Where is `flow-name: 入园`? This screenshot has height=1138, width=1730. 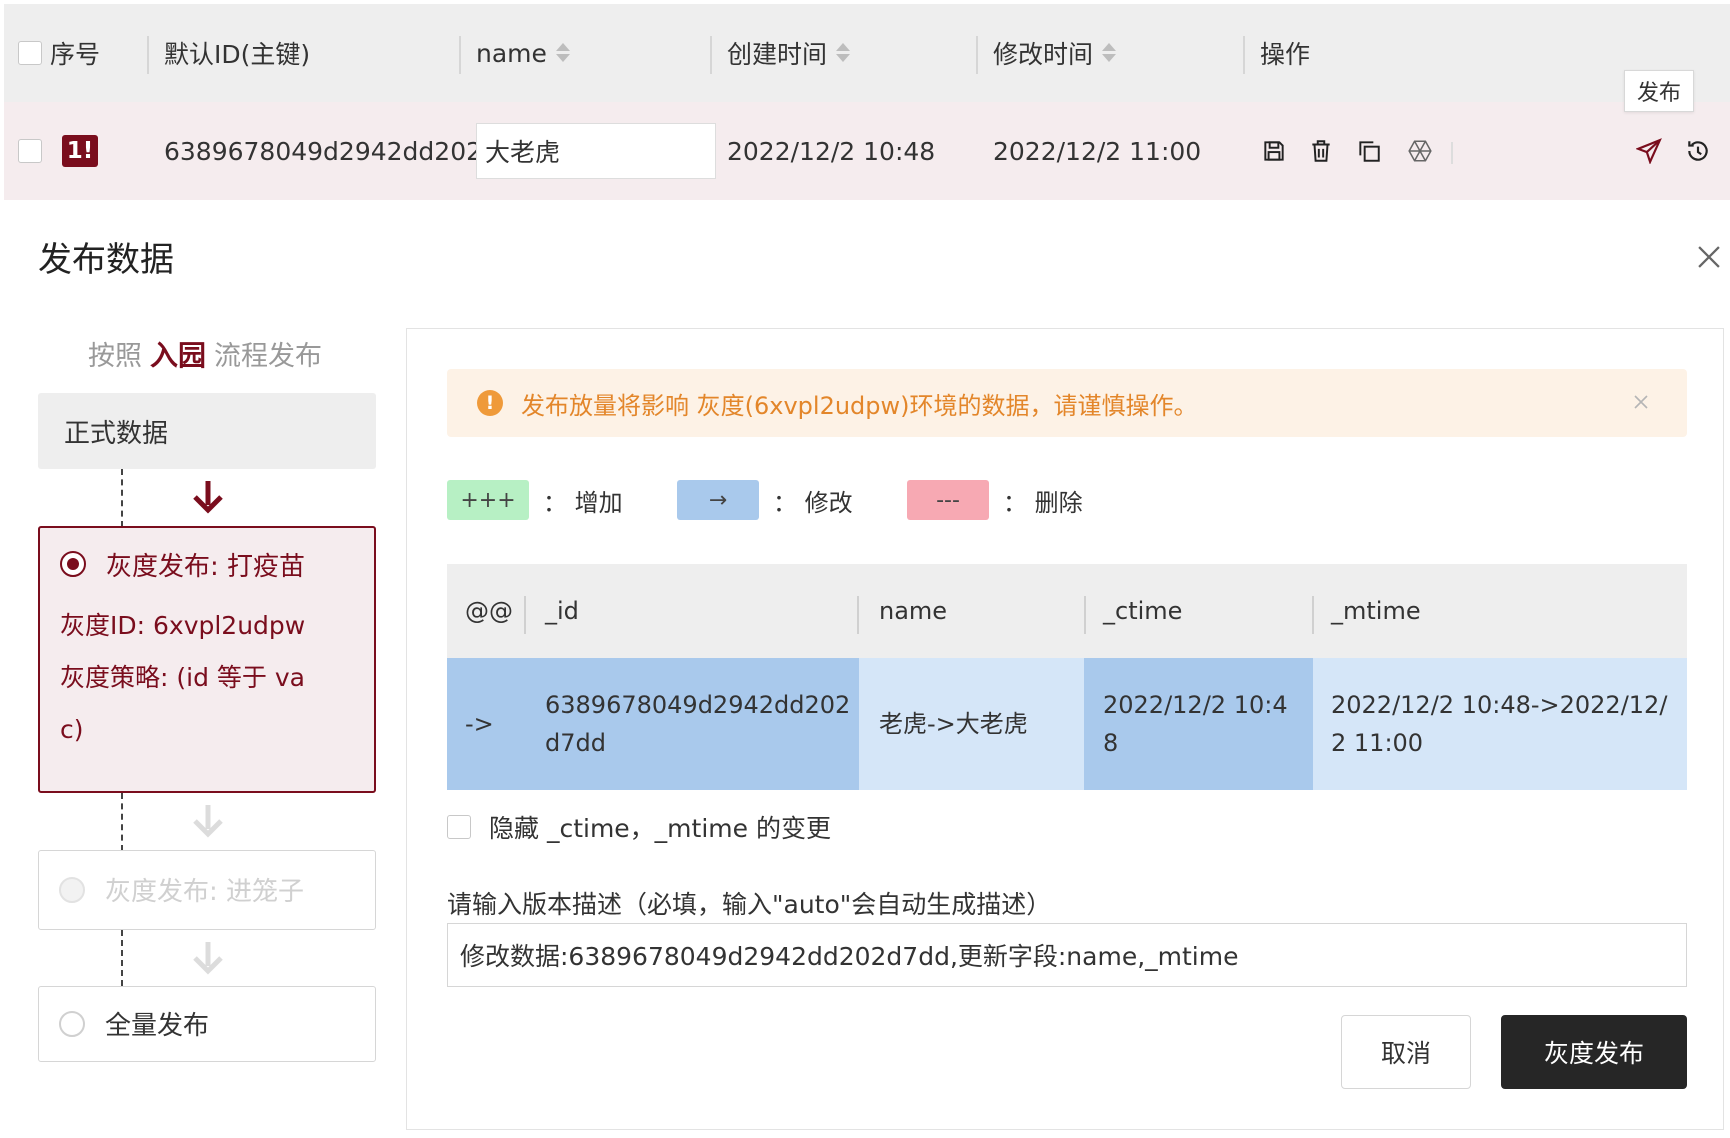
flow-name: 入园 is located at coordinates (178, 355).